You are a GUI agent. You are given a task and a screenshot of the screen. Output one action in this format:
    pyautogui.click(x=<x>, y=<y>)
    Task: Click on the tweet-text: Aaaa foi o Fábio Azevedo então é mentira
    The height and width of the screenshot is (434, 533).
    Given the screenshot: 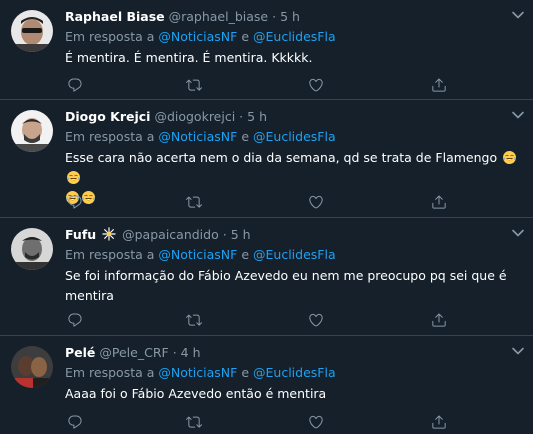 What is the action you would take?
    pyautogui.click(x=196, y=393)
    